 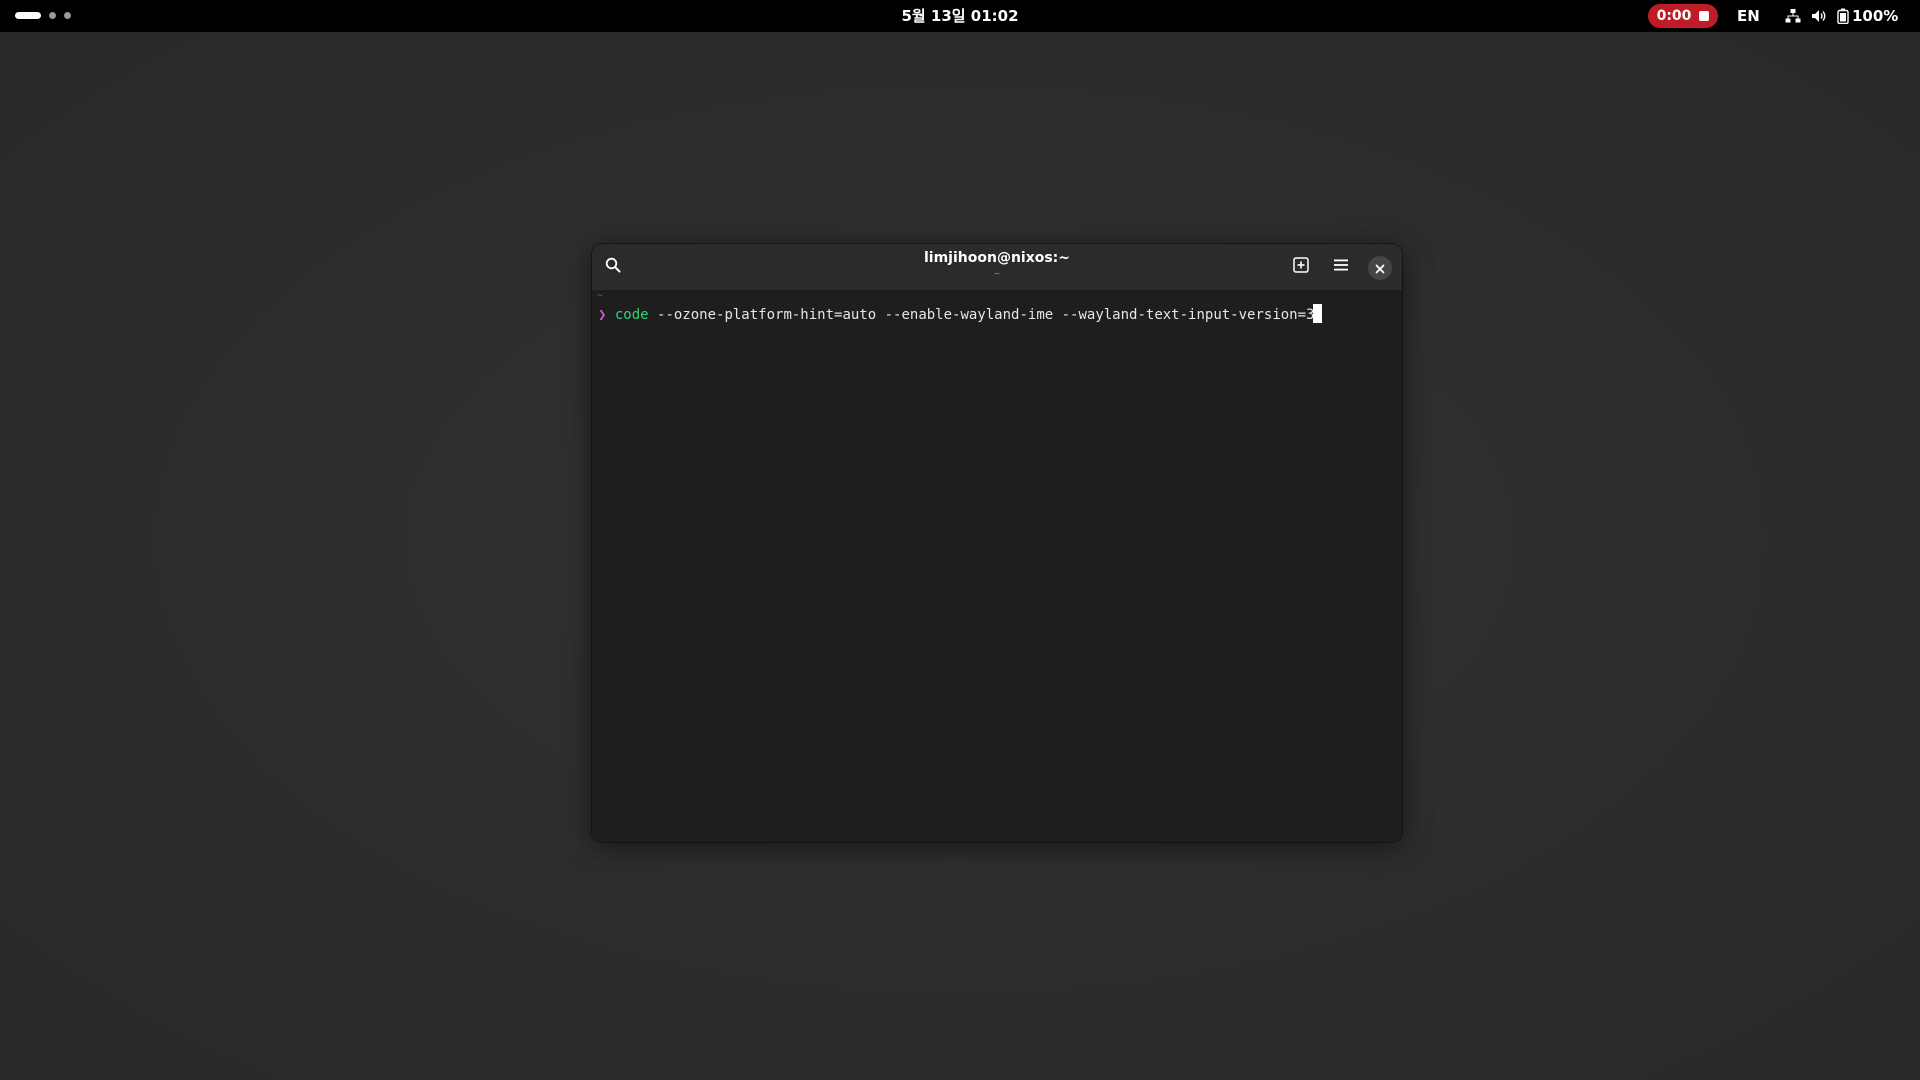 I want to click on clock: 5월 13일 01:02, so click(x=959, y=16).